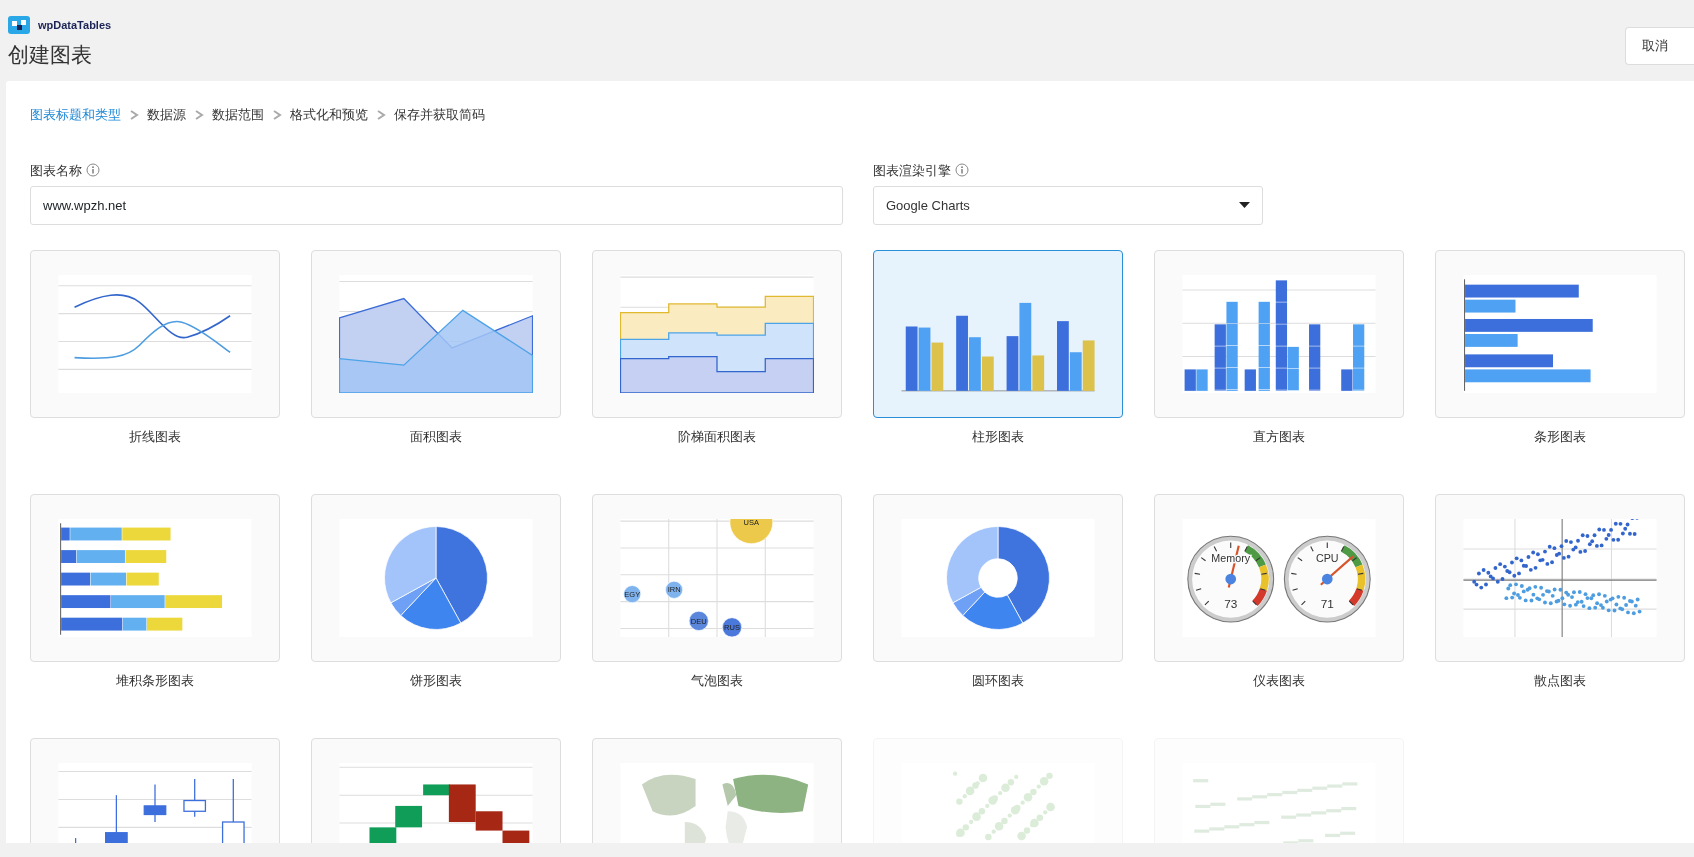  Describe the element at coordinates (998, 681) in the screenshot. I see `chart-type-label: 圆环图表` at that location.